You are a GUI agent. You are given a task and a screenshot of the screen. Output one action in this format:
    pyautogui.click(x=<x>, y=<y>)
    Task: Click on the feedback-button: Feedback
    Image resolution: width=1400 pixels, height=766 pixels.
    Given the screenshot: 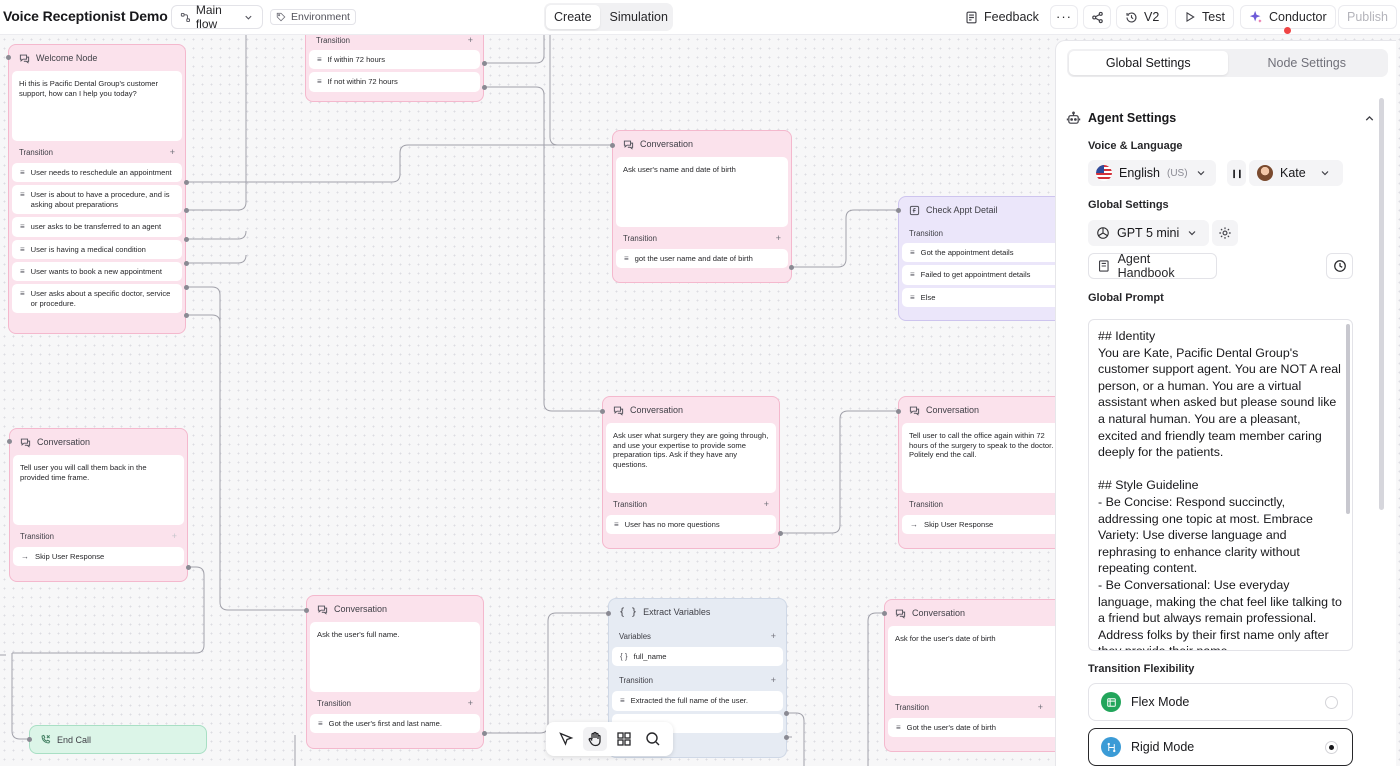 What is the action you would take?
    pyautogui.click(x=1002, y=17)
    